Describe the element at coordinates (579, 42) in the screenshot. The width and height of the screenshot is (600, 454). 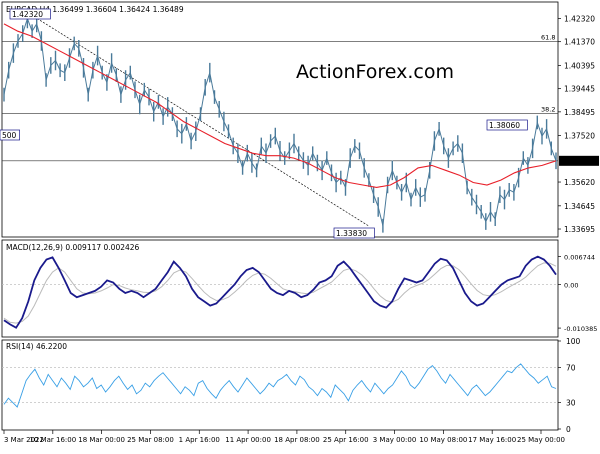
I see `price-tick-label: 1.41370` at that location.